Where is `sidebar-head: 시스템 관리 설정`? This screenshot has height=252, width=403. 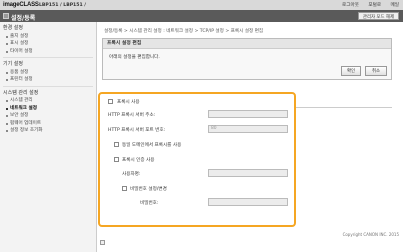
sidebar-head: 시스템 관리 설정 is located at coordinates (48, 94).